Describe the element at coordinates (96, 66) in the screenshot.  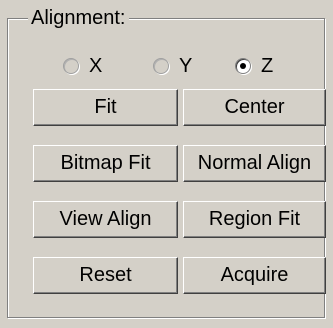
I see `radio-x-label: X` at that location.